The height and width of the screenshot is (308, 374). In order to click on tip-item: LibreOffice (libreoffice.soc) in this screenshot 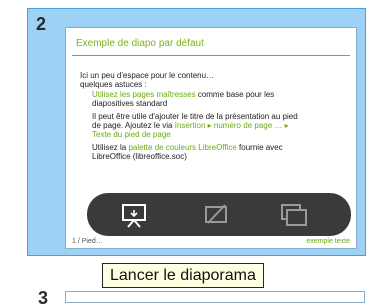, I will do `click(214, 156)`.